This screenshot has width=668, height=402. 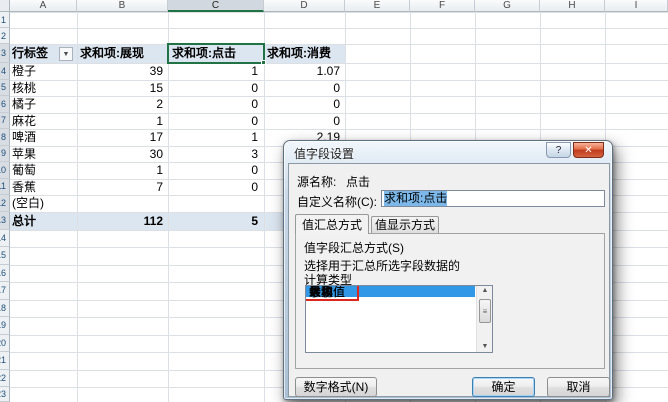 What do you see at coordinates (24, 121) in the screenshot?
I see `pivot-row-label: 麻花` at bounding box center [24, 121].